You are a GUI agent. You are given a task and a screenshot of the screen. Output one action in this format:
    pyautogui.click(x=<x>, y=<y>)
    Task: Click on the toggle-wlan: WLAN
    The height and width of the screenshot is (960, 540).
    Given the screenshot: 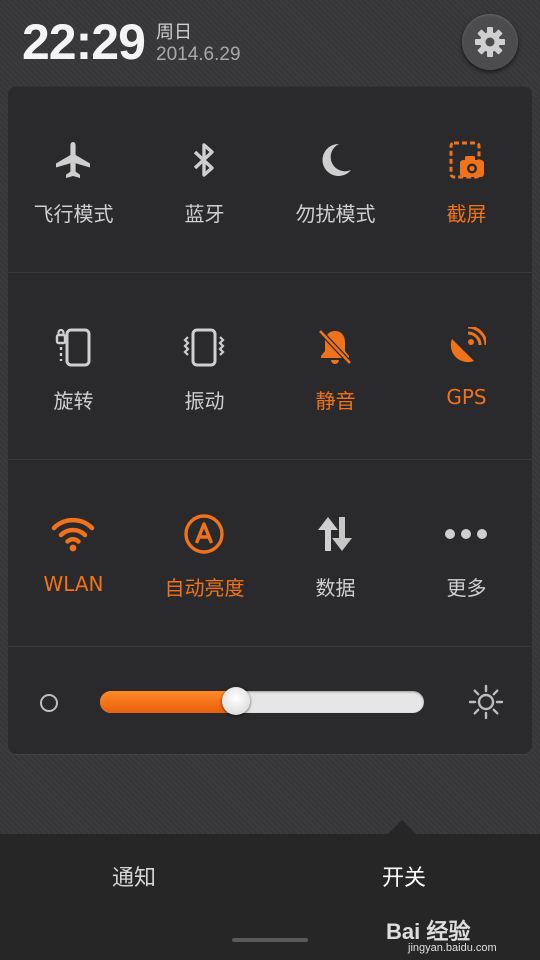 What is the action you would take?
    pyautogui.click(x=73, y=553)
    